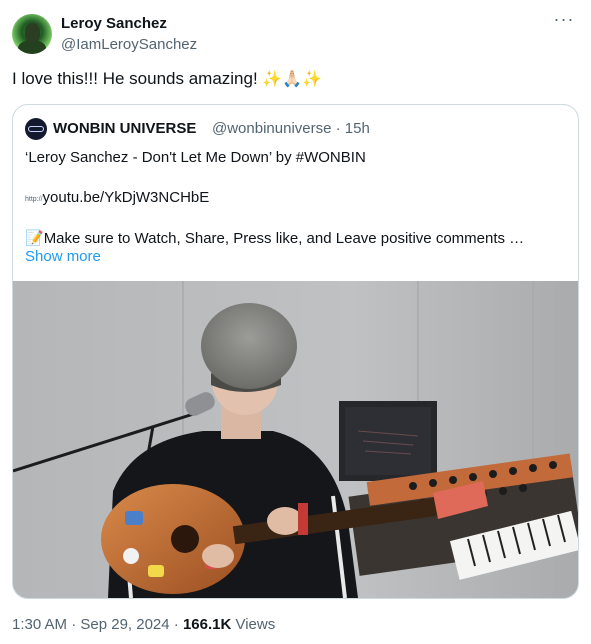  Describe the element at coordinates (126, 197) in the screenshot. I see `link-text: youtu.be/YkDjW3NCHbE` at that location.